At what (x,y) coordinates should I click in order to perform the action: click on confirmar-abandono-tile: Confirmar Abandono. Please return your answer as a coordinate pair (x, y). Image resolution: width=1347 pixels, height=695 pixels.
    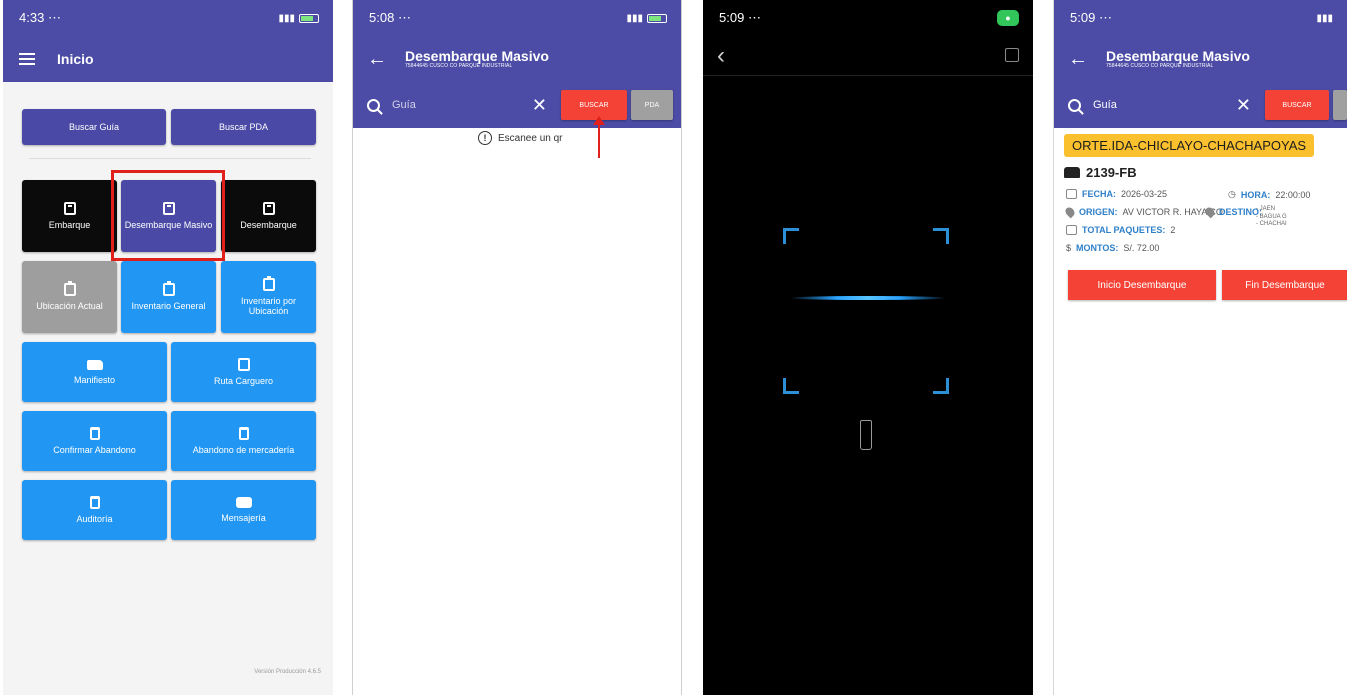
    Looking at the image, I should click on (94, 441).